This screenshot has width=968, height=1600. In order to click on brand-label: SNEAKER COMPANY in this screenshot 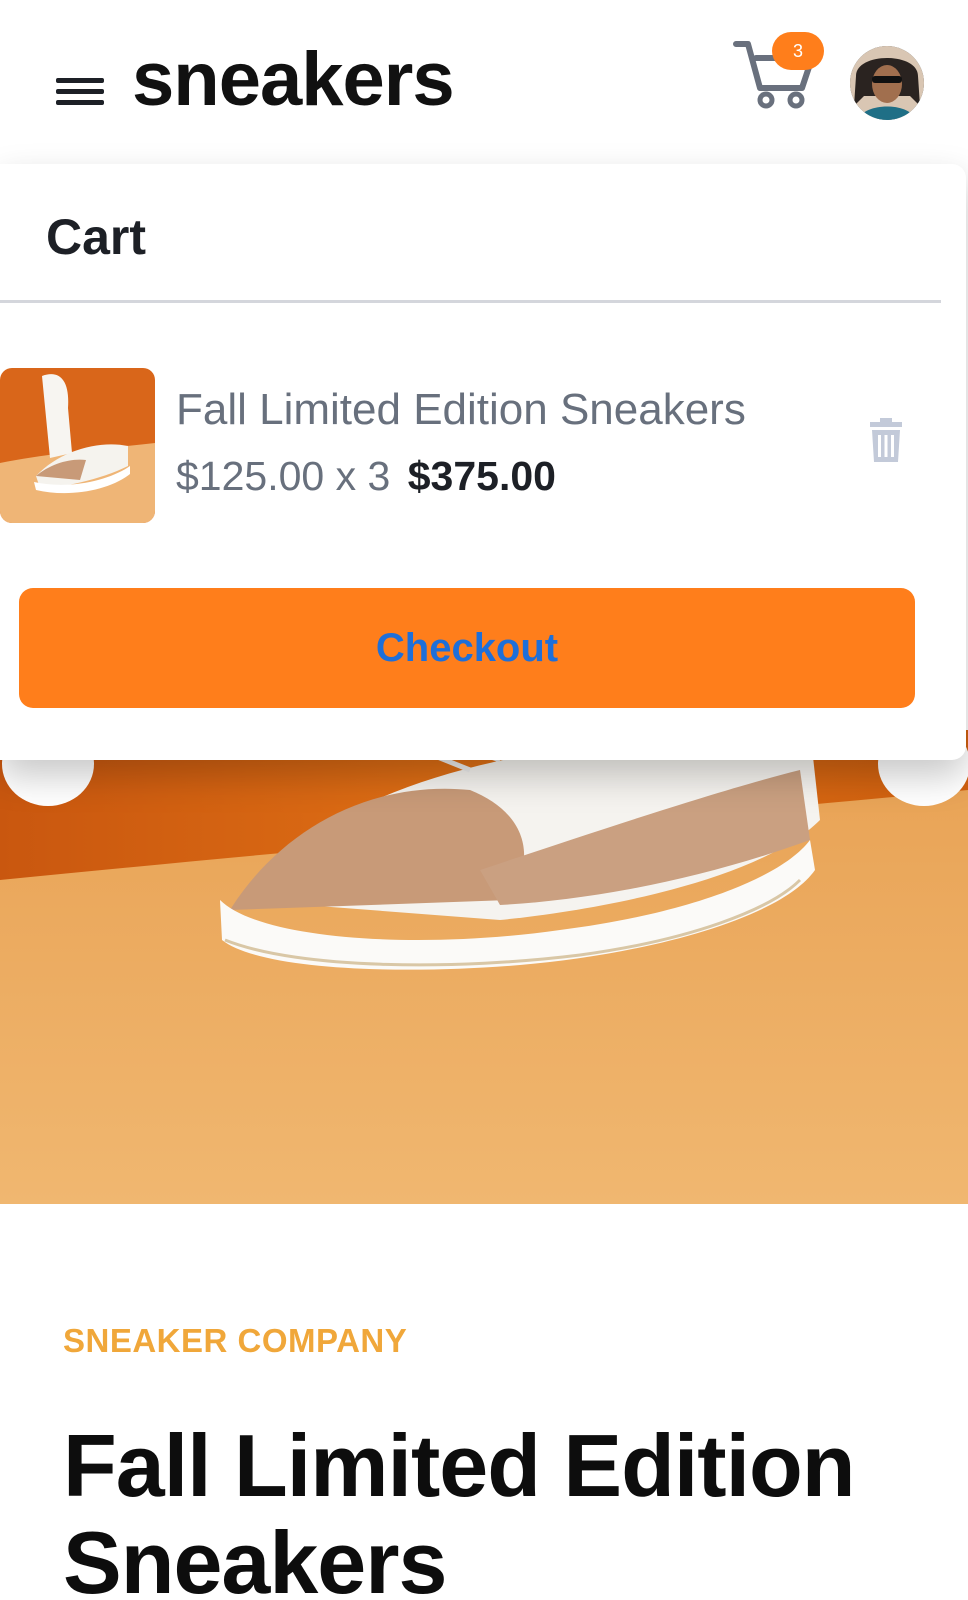, I will do `click(235, 1340)`.